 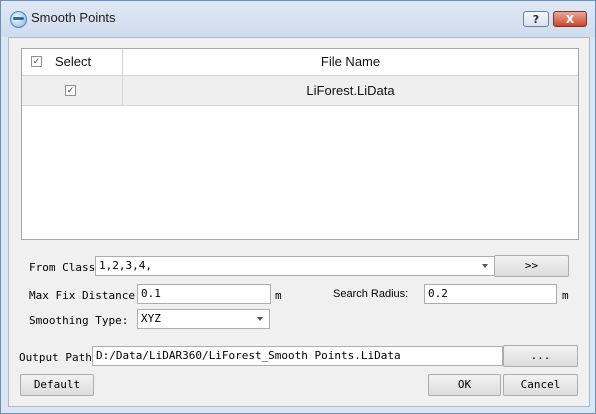 I want to click on max-fix-distance-unit: m, so click(x=278, y=295).